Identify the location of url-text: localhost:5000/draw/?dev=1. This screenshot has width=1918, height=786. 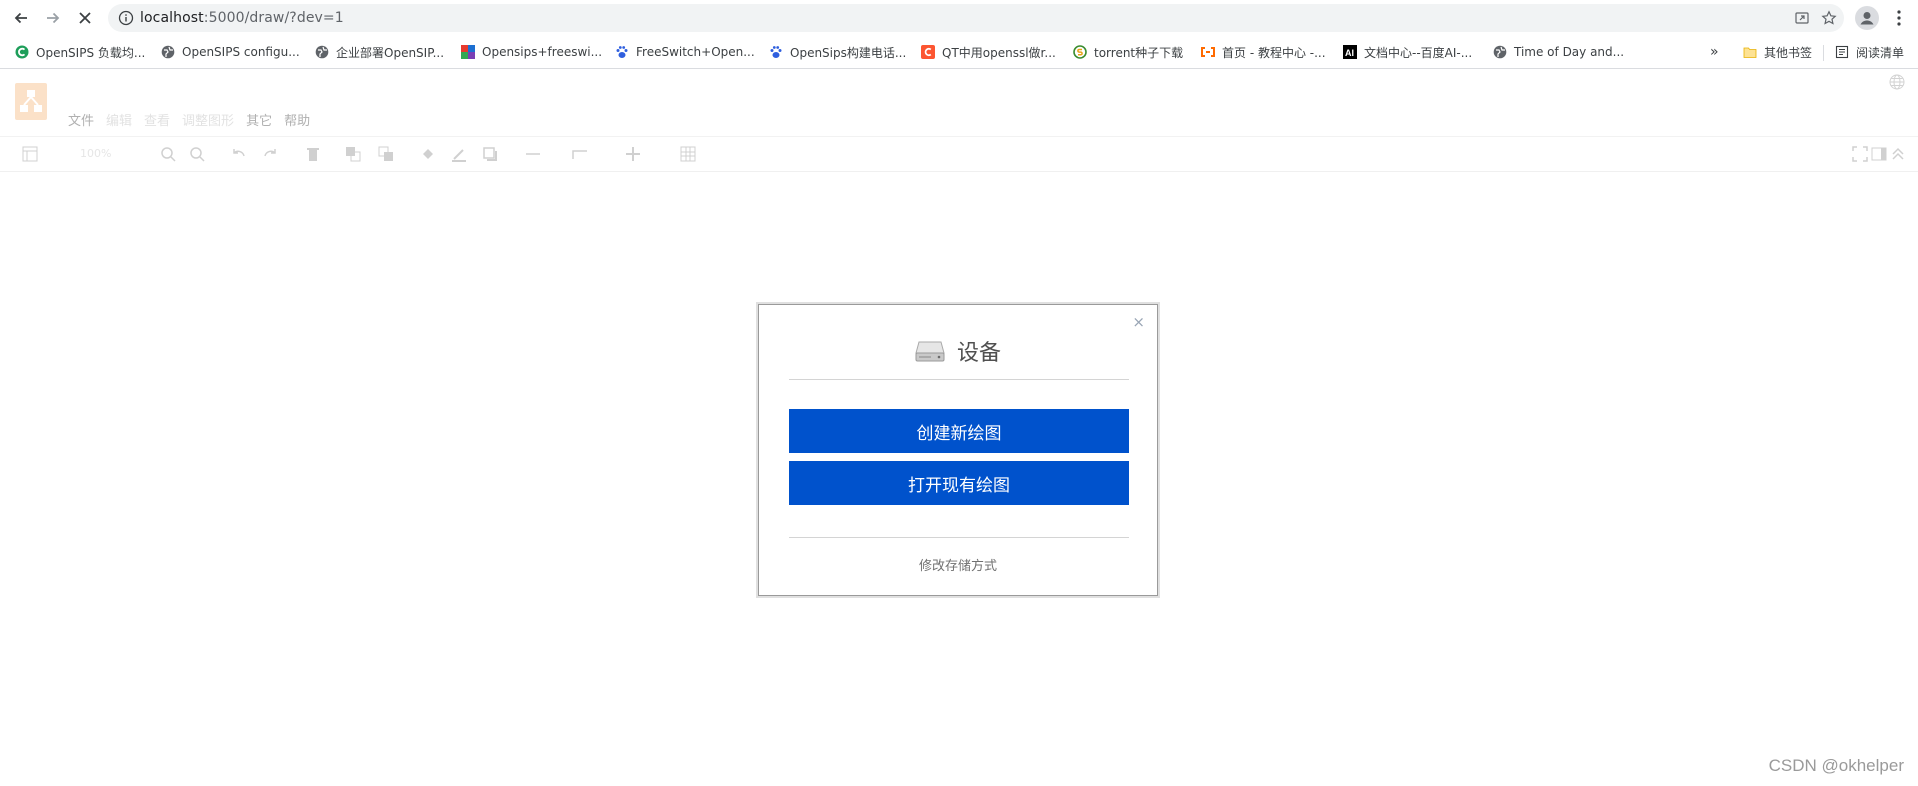
(242, 18).